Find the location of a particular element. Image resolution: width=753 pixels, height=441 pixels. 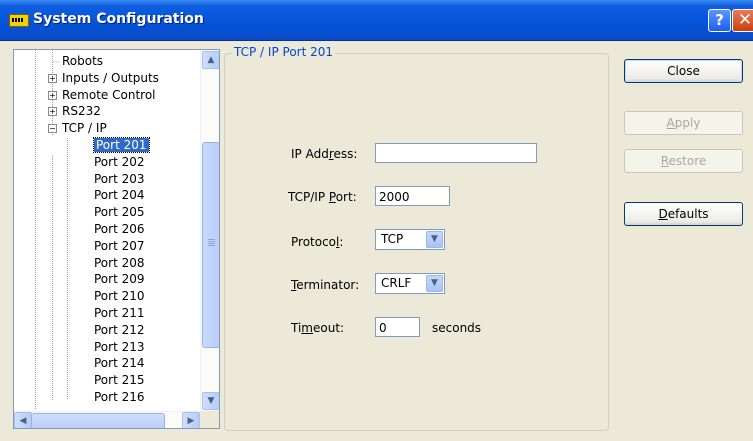

tree-item-label: Port 201 is located at coordinates (121, 145).